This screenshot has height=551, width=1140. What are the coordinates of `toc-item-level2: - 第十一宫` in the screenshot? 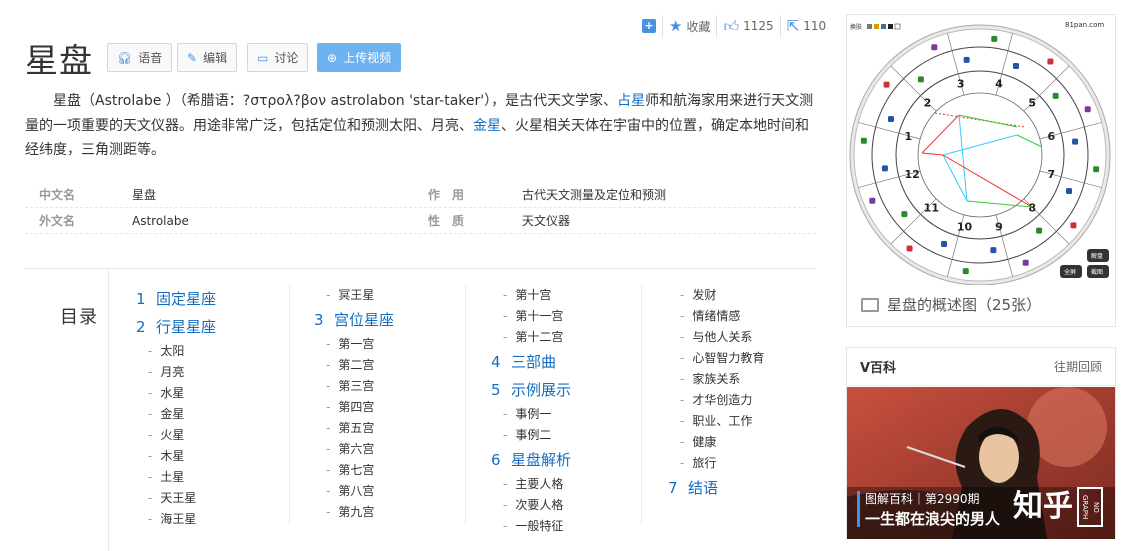 It's located at (566, 316).